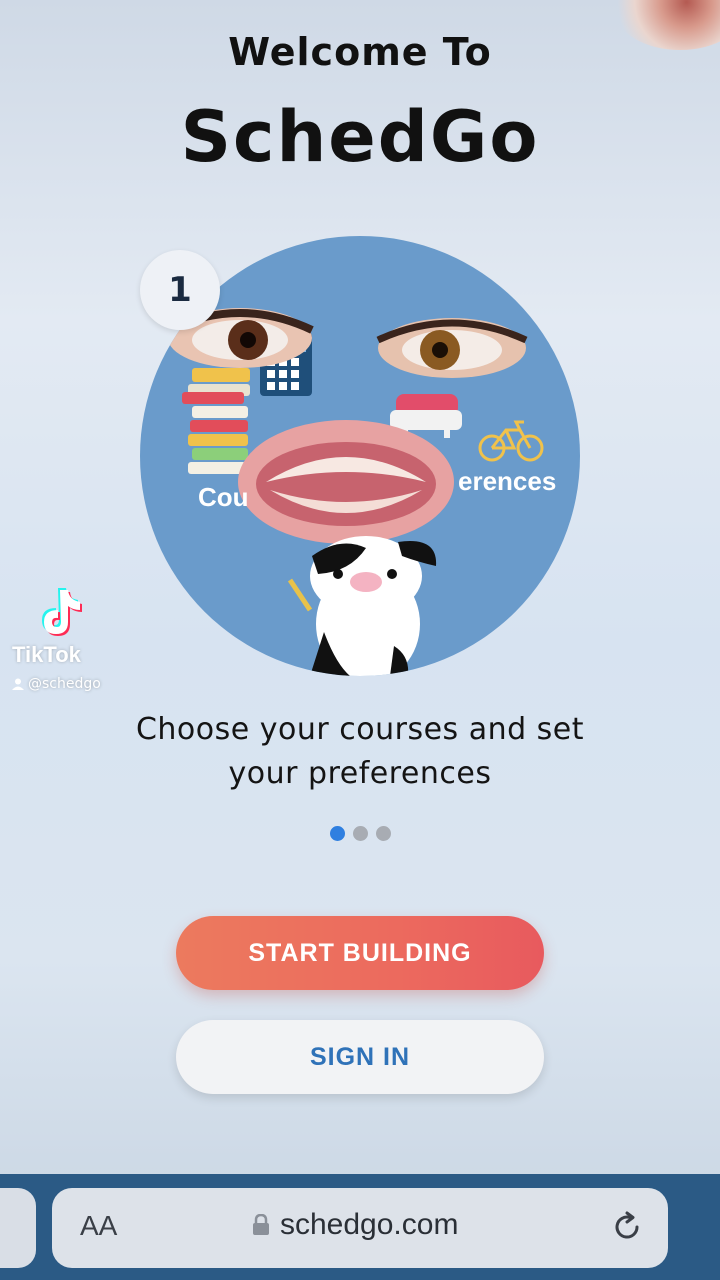 The height and width of the screenshot is (1280, 720). Describe the element at coordinates (452, 348) in the screenshot. I see `eye-overlay-right` at that location.